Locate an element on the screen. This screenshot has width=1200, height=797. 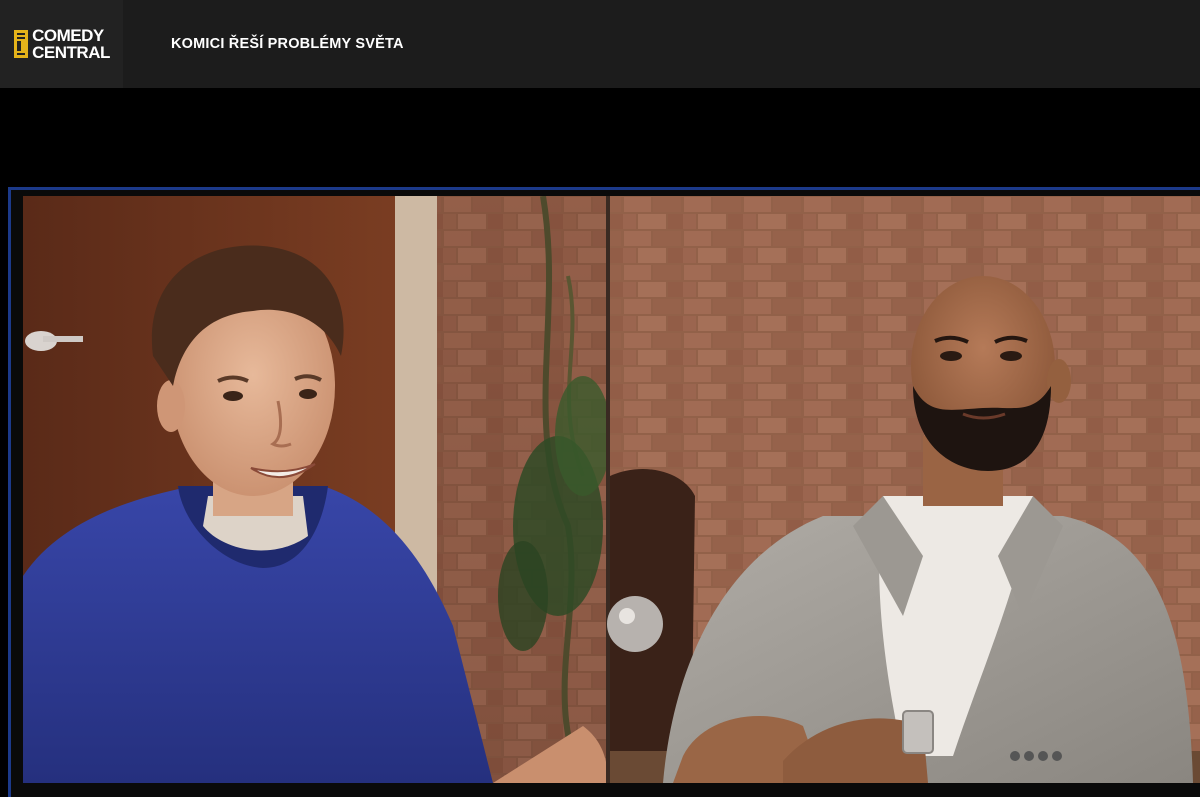
logo-inner: COMEDY CENTRAL is located at coordinates (61, 44).